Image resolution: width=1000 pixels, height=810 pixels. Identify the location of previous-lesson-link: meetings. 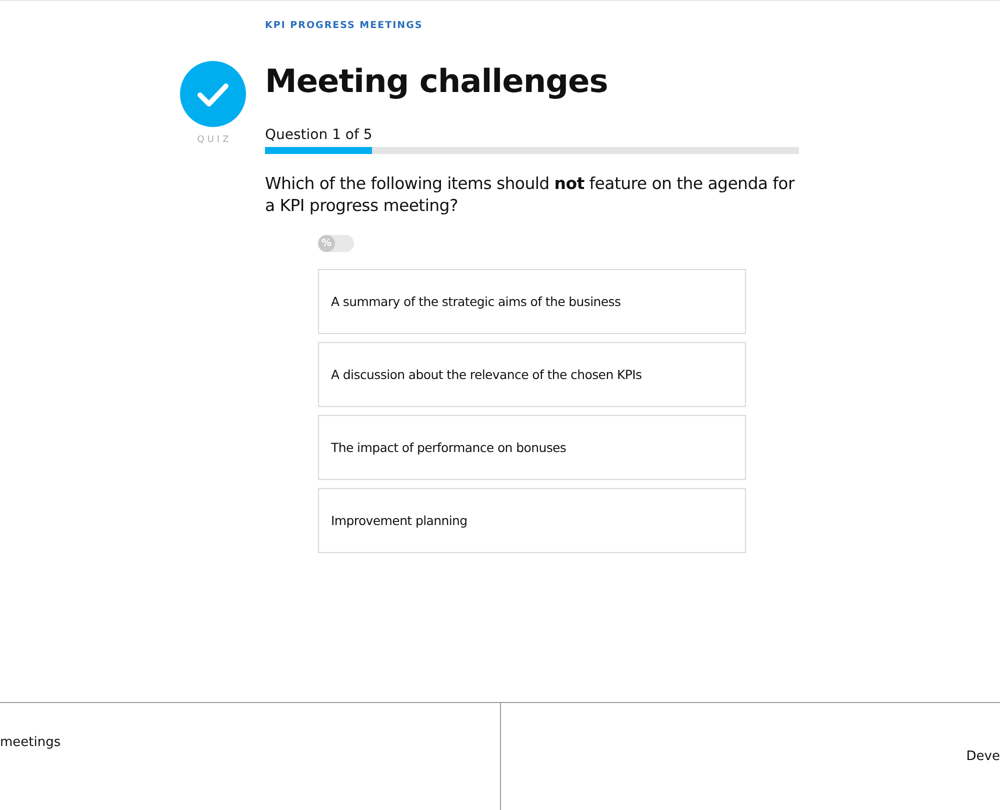
(30, 742).